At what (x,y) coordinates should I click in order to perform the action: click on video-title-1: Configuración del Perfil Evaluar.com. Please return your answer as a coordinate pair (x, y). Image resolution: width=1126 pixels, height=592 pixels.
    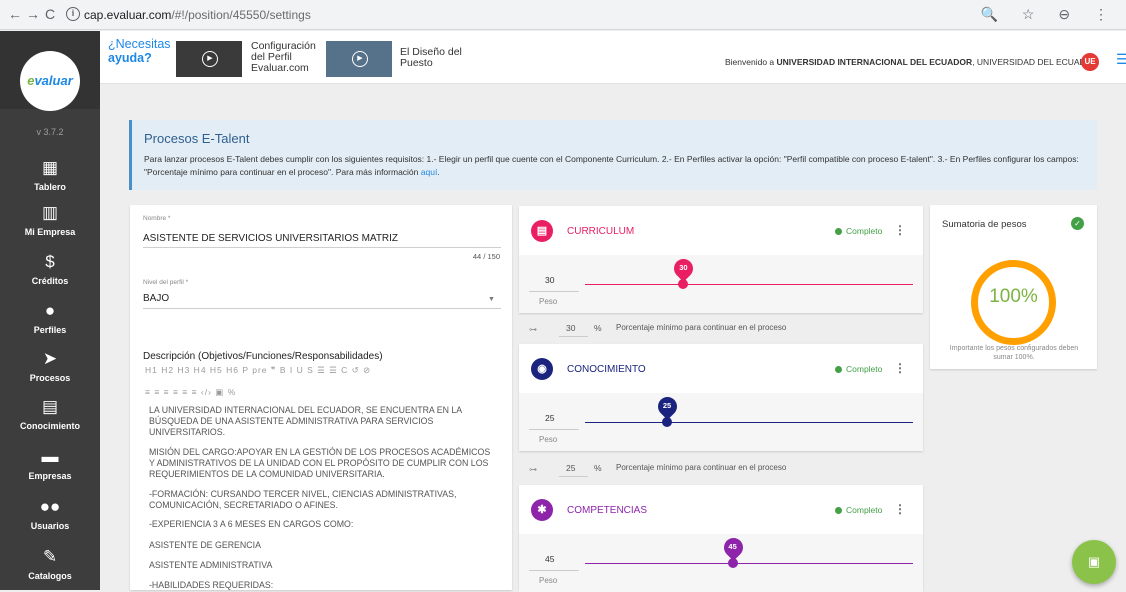
    Looking at the image, I should click on (283, 57).